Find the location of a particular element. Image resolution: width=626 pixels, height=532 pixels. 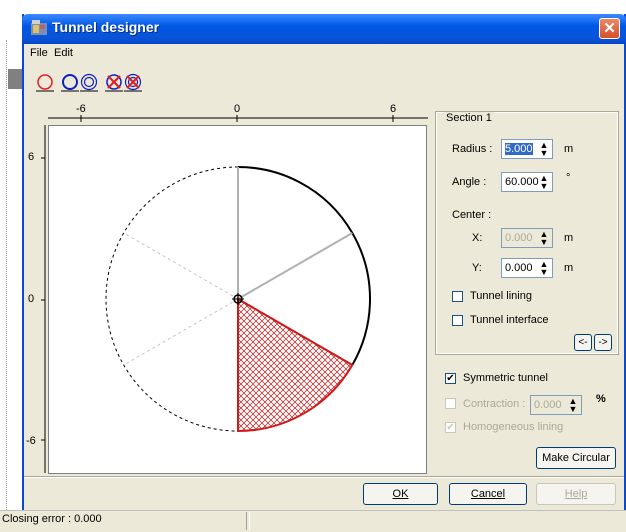

menu-file: File is located at coordinates (39, 53).